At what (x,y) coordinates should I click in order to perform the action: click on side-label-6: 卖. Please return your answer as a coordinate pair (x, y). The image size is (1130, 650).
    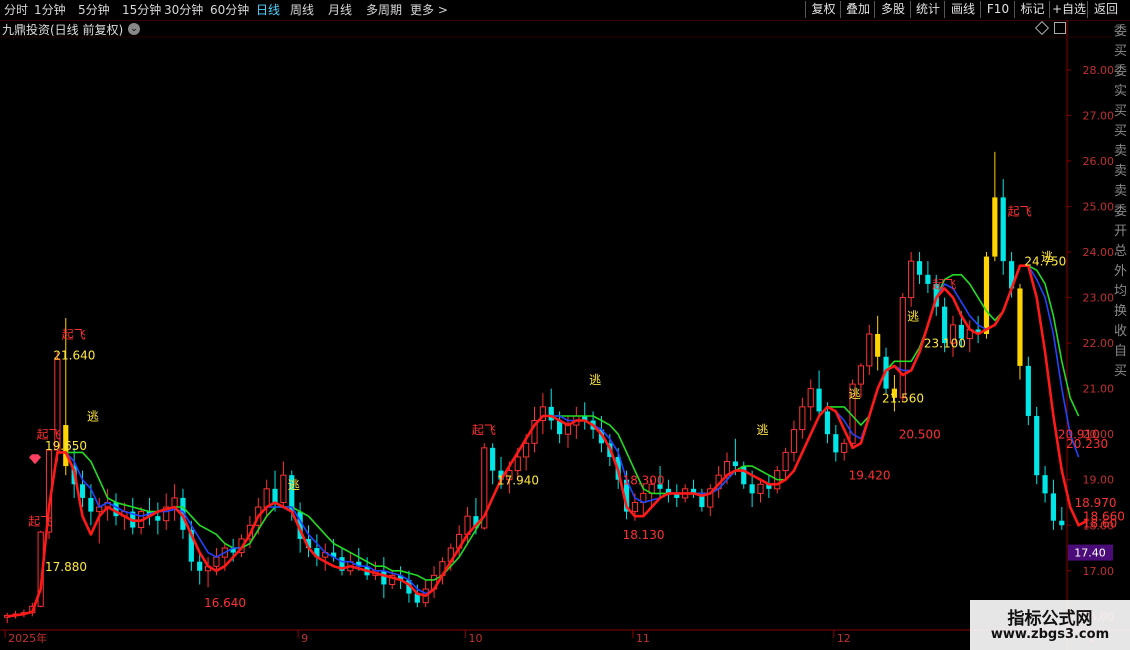
    Looking at the image, I should click on (1121, 151).